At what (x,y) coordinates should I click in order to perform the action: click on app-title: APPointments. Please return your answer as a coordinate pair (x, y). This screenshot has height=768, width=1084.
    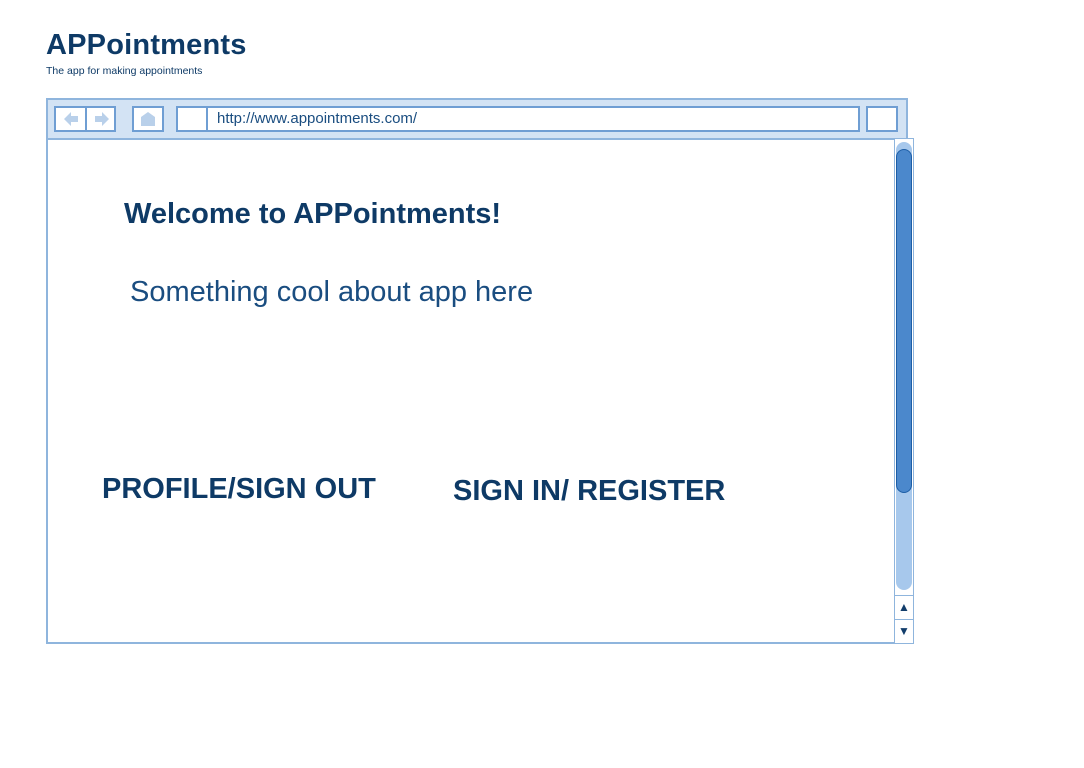
    Looking at the image, I should click on (146, 45).